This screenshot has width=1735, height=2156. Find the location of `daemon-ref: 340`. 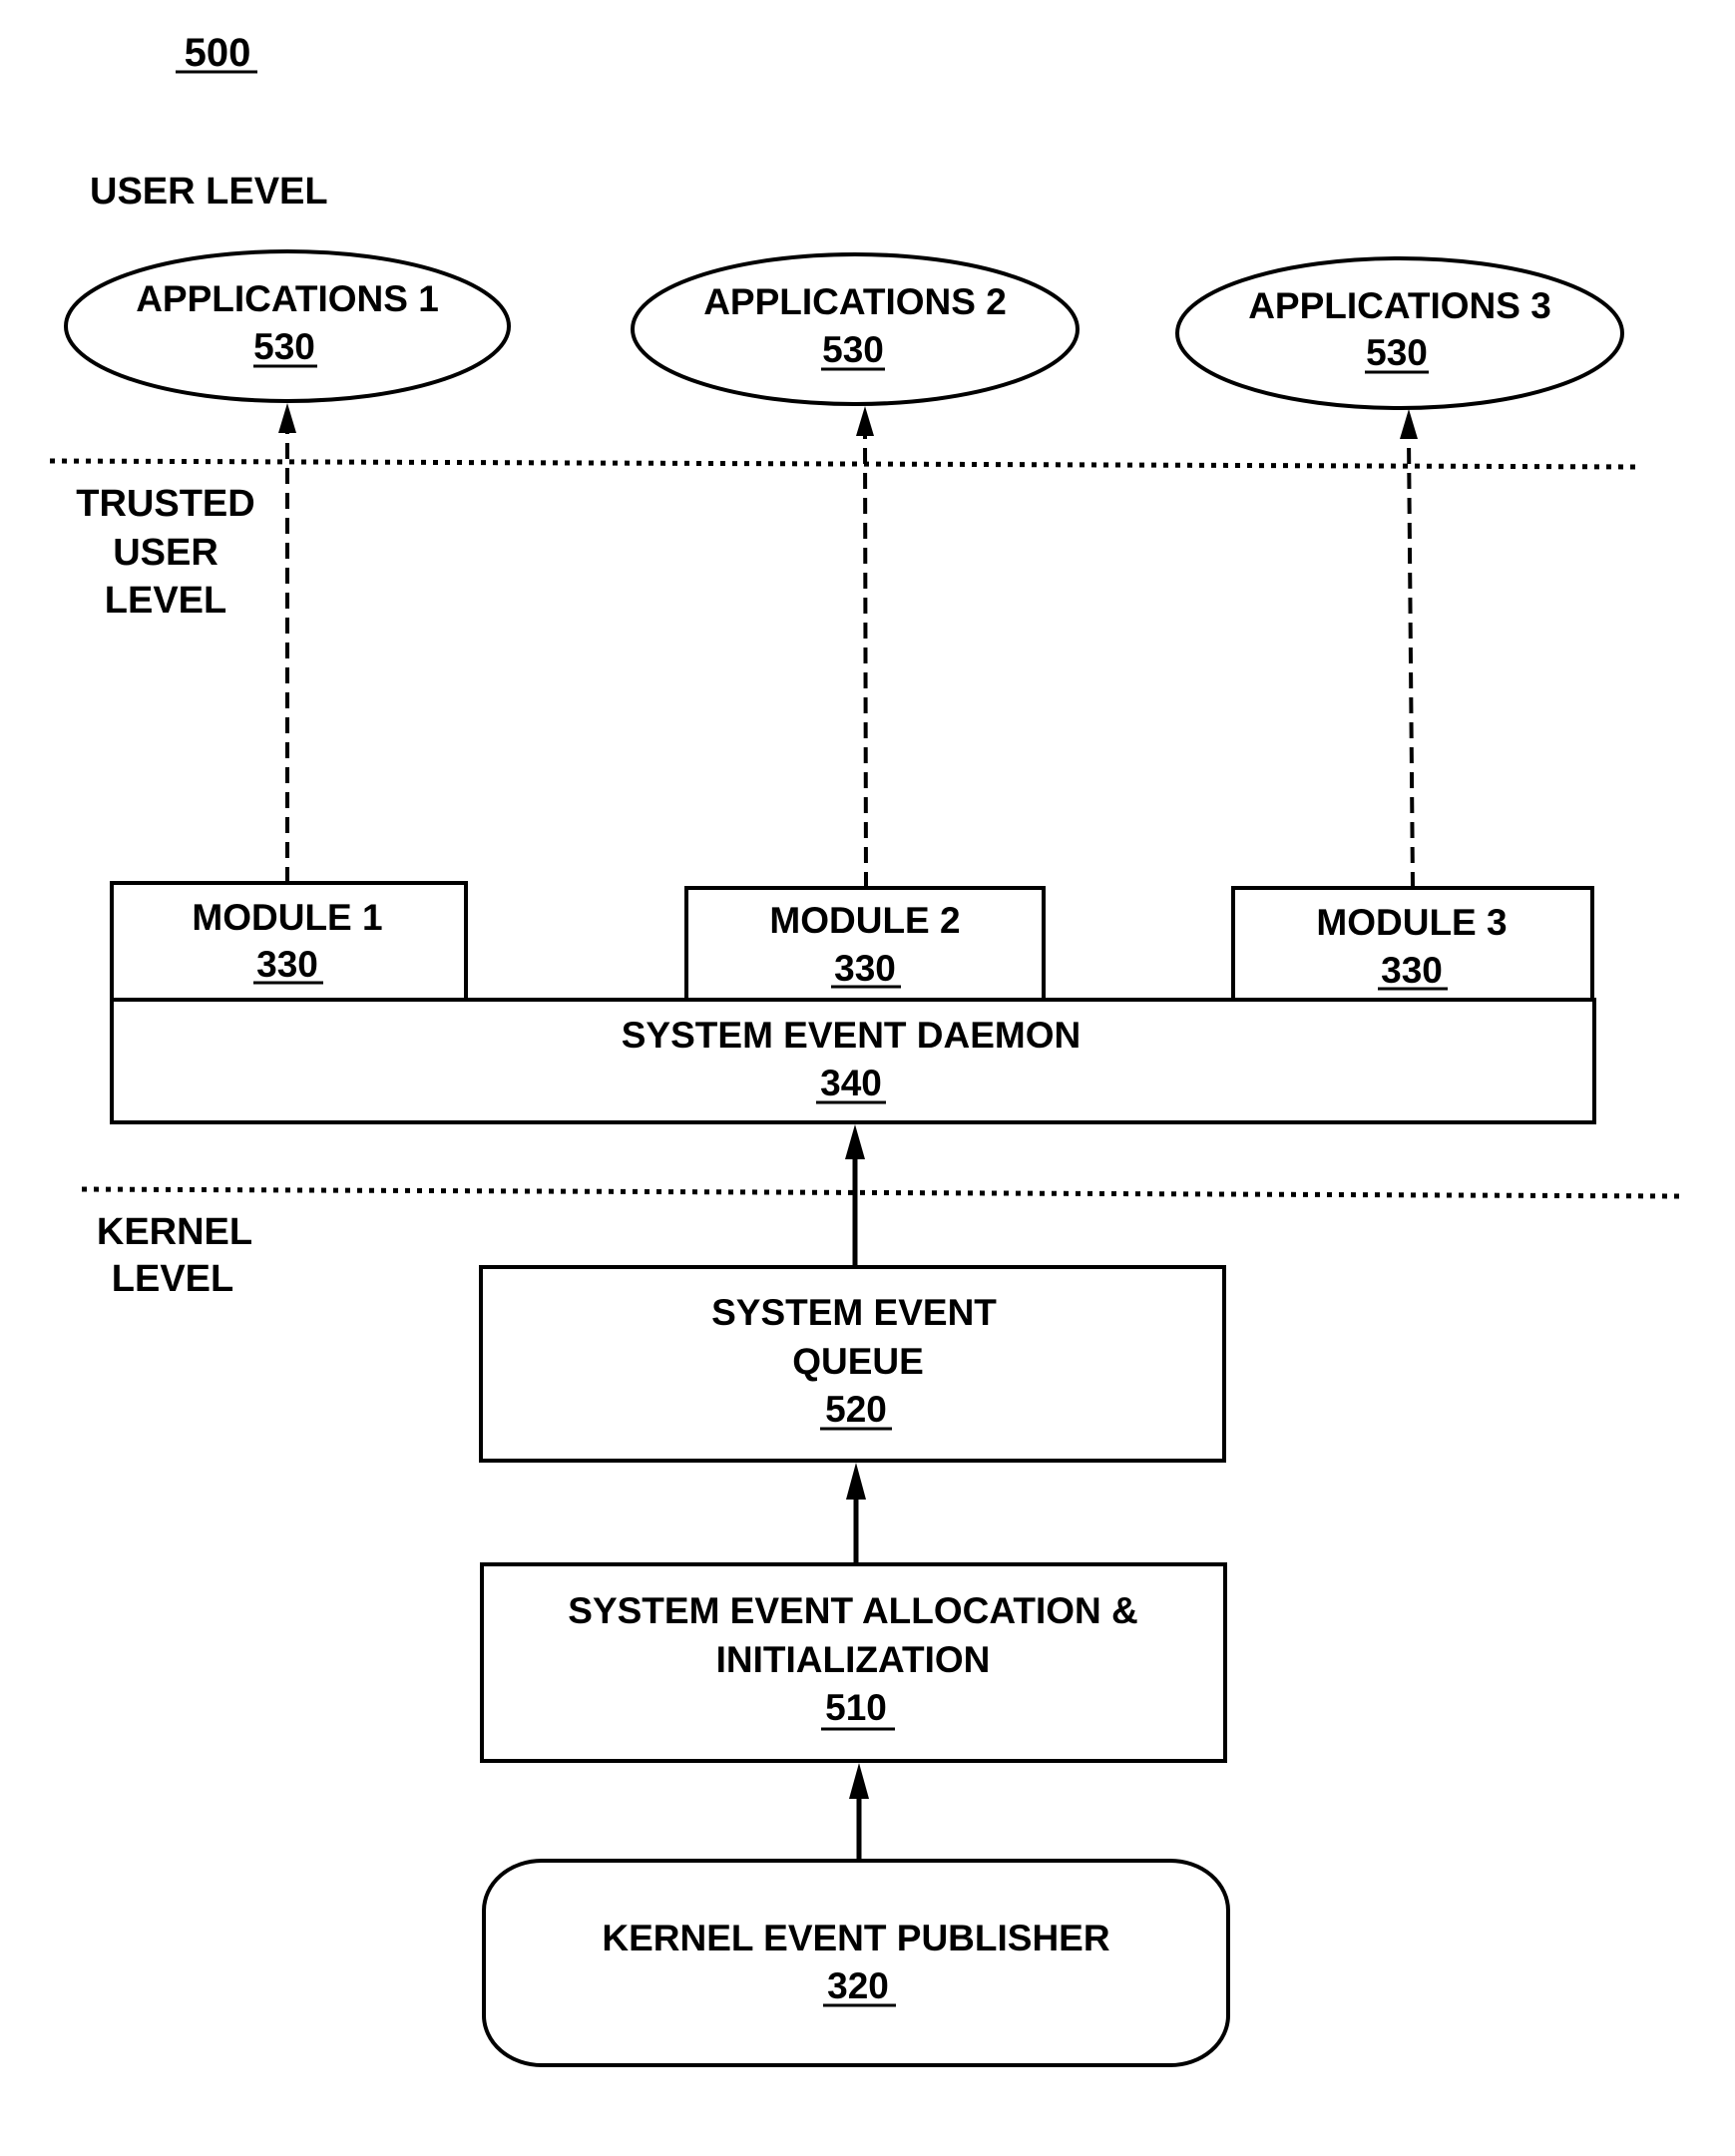

daemon-ref: 340 is located at coordinates (851, 1083).